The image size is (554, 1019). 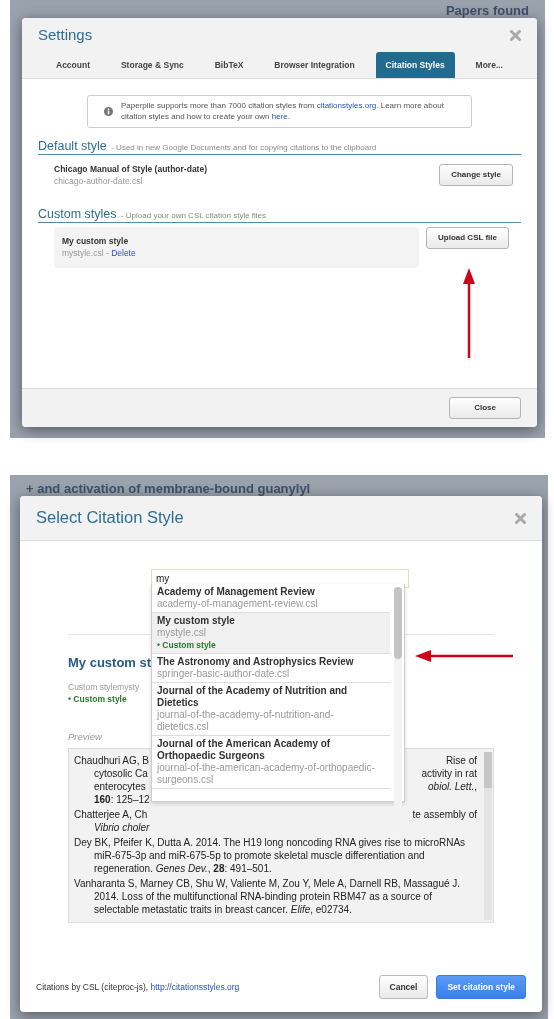 What do you see at coordinates (244, 750) in the screenshot?
I see `suggestion-title: Journal of the American Academy of Orthopaedic Surgeons` at bounding box center [244, 750].